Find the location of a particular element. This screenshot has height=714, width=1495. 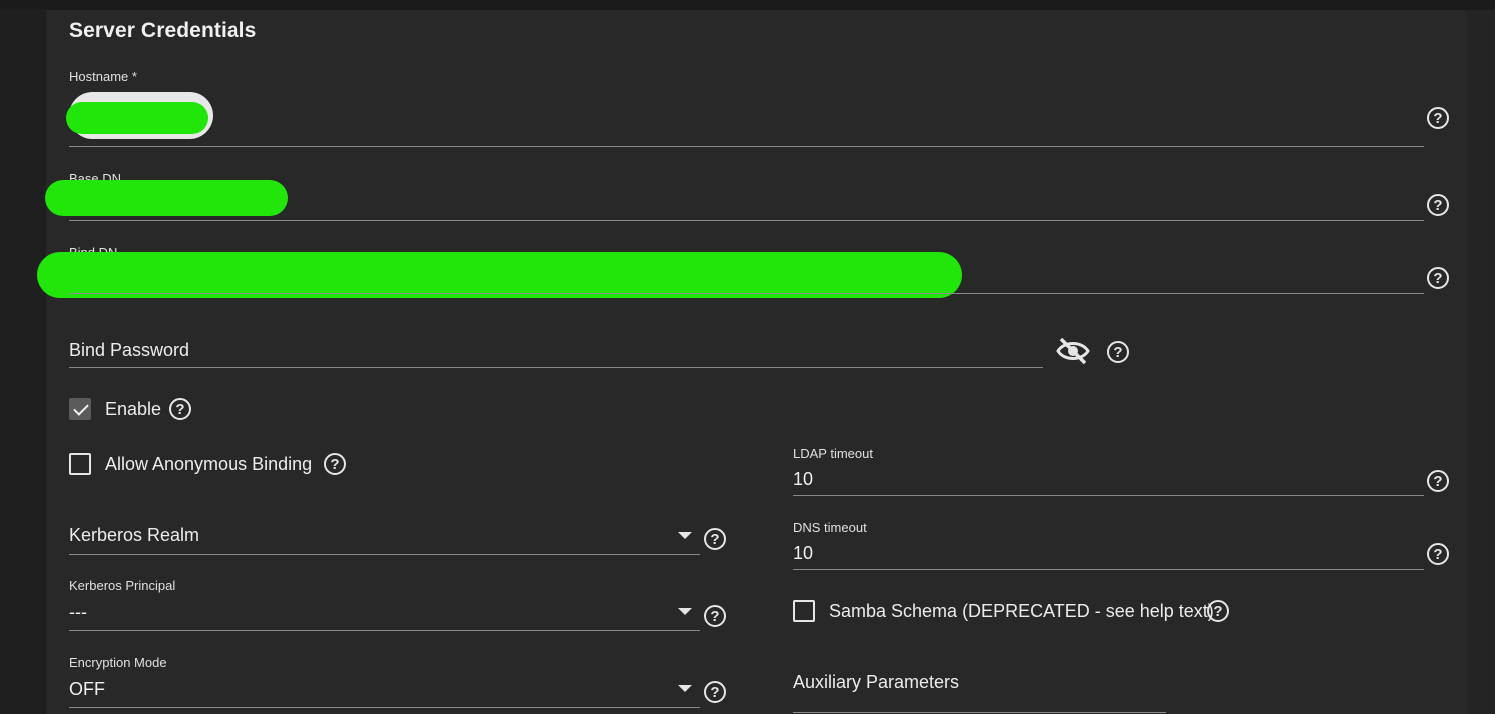

encryption-mode-select is located at coordinates (384, 707).